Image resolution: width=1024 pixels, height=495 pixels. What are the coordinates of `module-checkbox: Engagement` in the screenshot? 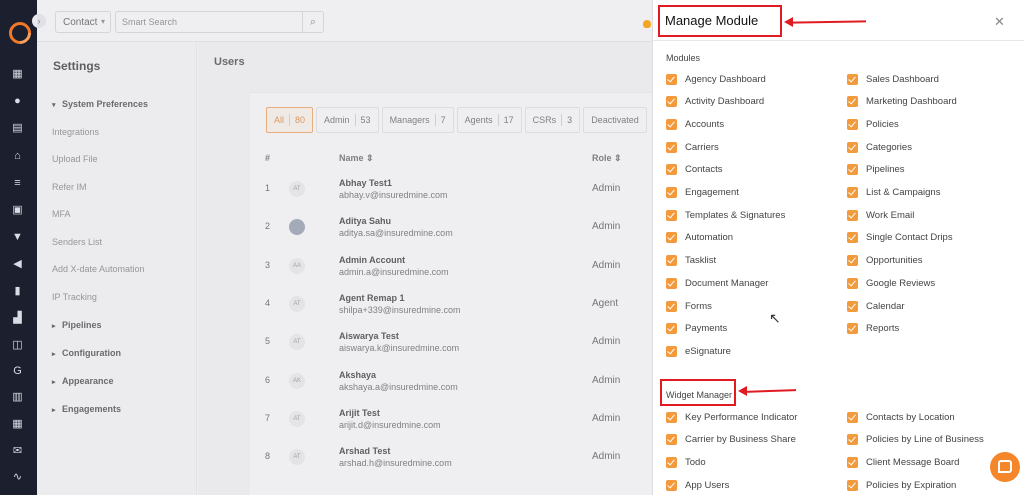 It's located at (702, 193).